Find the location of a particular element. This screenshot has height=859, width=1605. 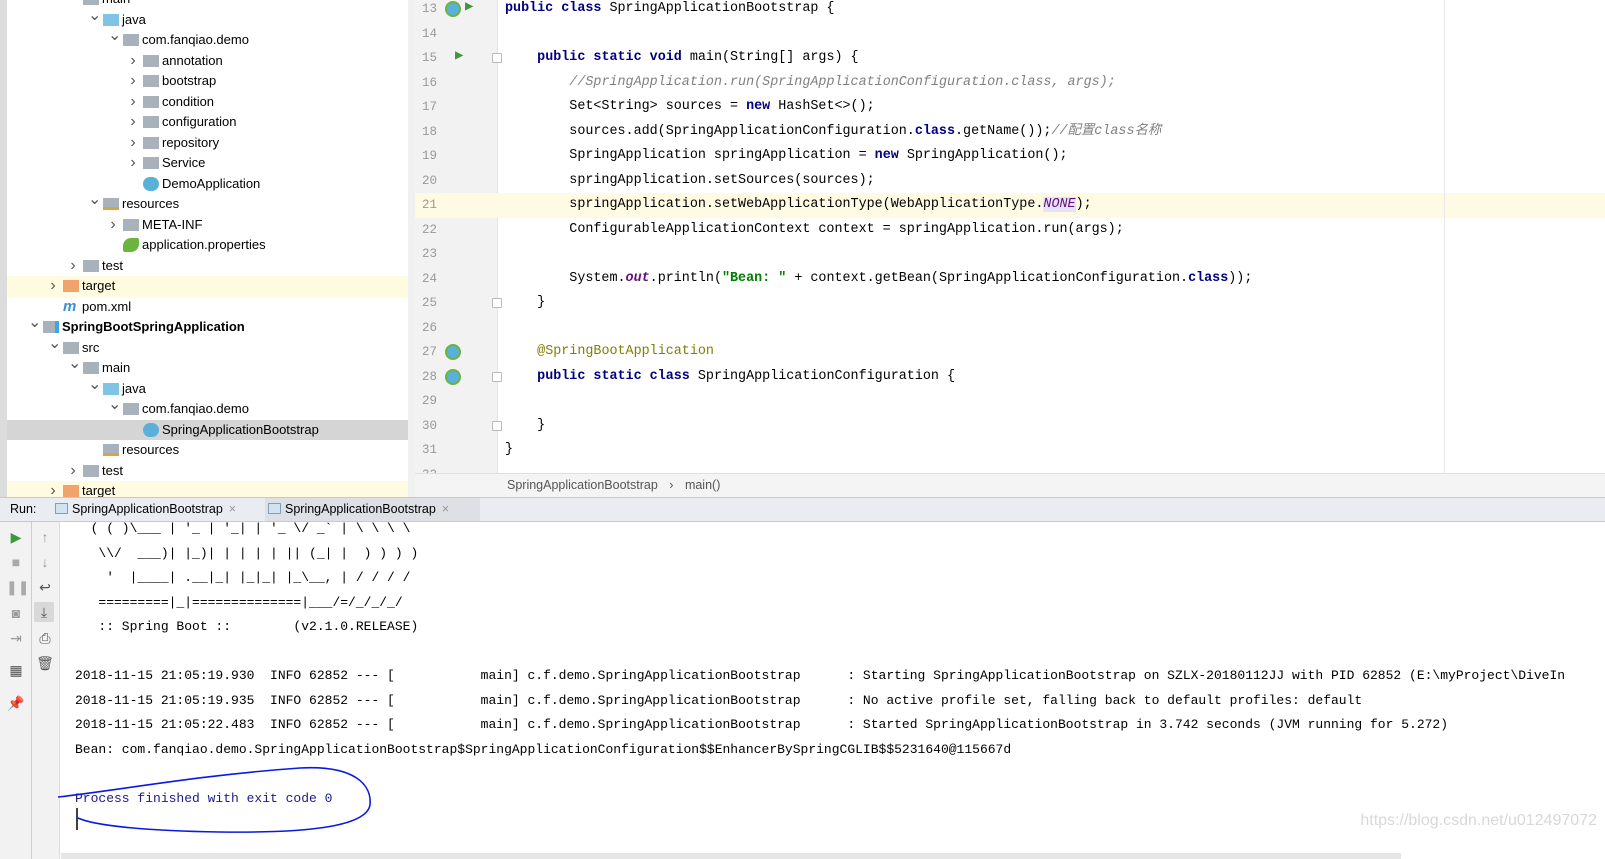

breadcrumb-file: SpringApplicationBootstrap is located at coordinates (582, 485).